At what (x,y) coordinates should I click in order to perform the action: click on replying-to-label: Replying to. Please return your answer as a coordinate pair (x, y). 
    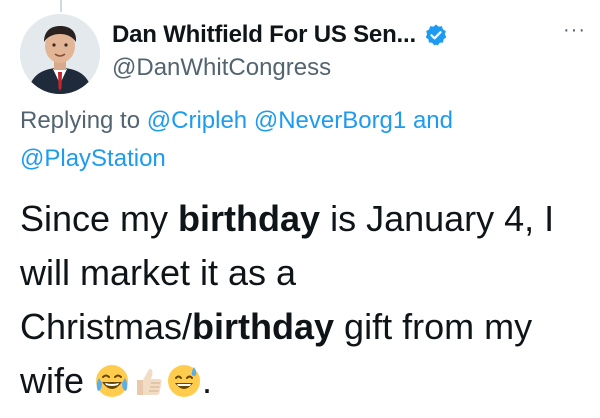
    Looking at the image, I should click on (80, 120).